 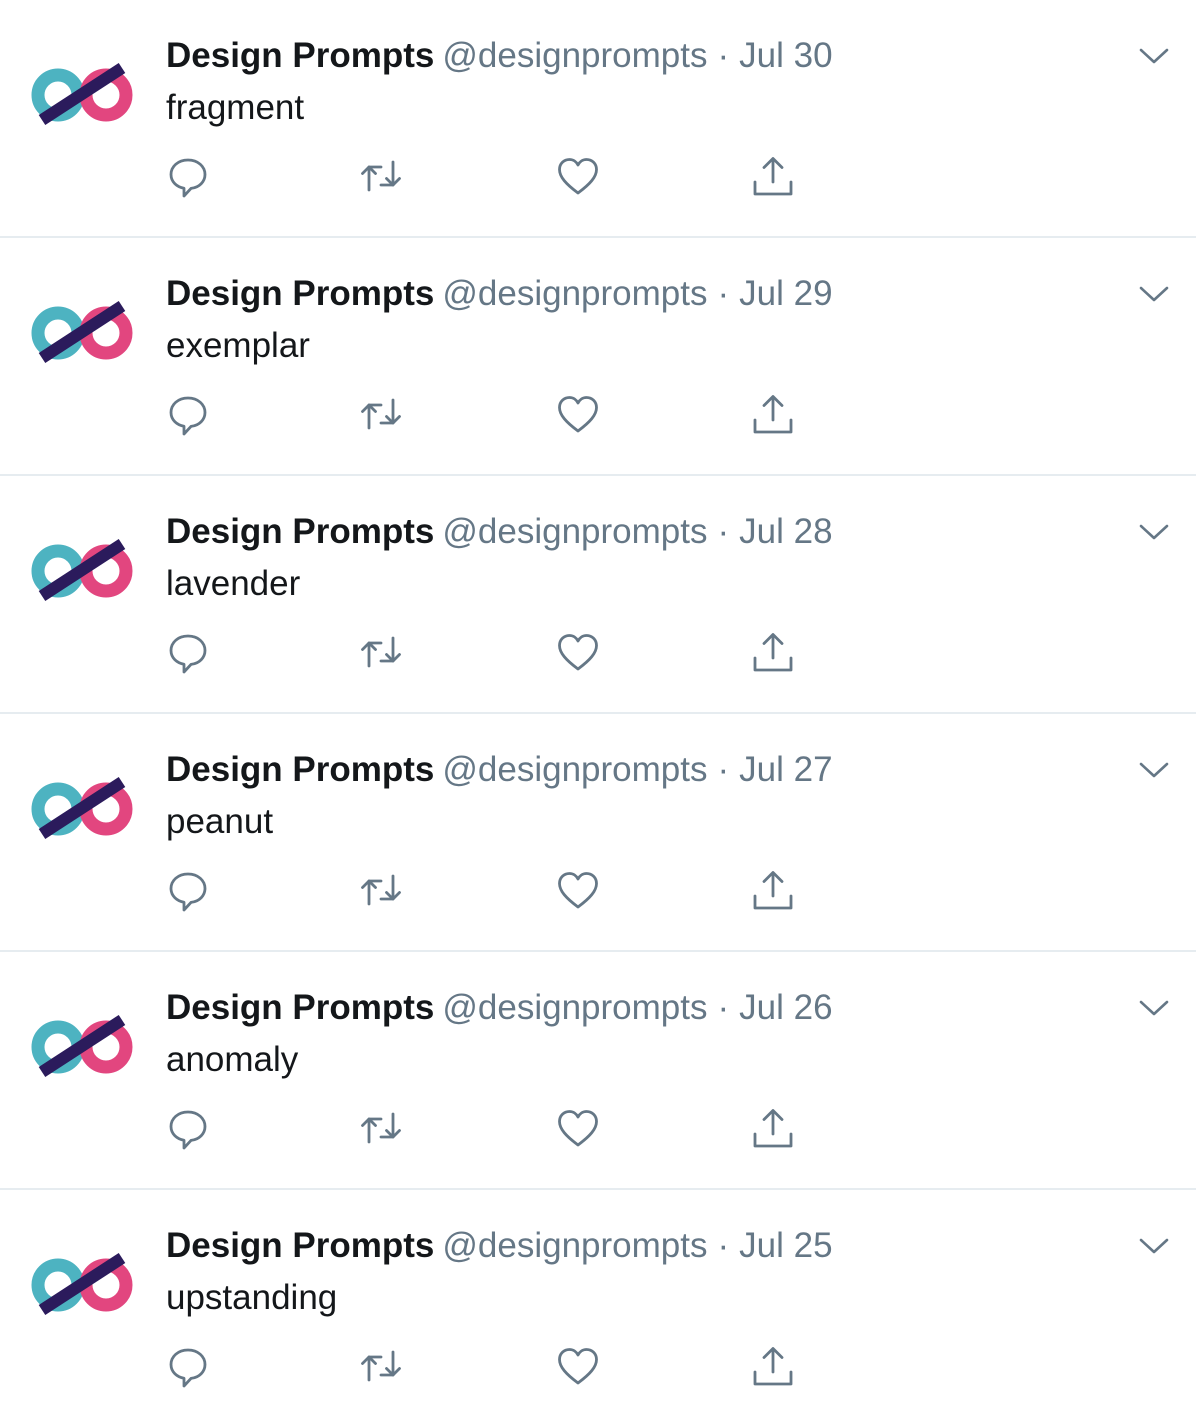 I want to click on tweet-header: Design Prompts @designprompts · Jul 29, so click(x=499, y=294).